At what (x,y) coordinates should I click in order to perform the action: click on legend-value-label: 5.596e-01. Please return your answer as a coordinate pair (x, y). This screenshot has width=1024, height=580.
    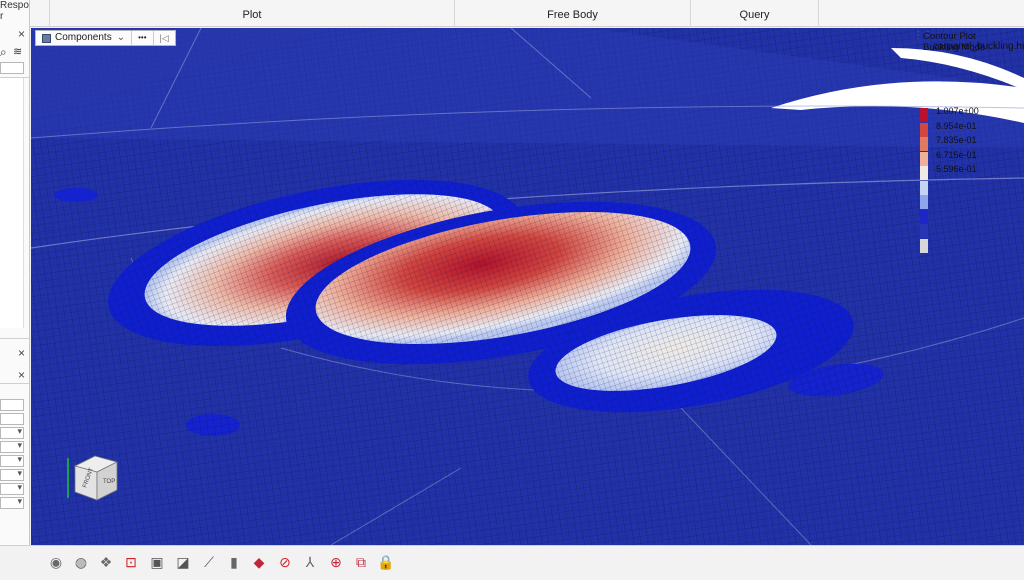
    Looking at the image, I should click on (956, 169).